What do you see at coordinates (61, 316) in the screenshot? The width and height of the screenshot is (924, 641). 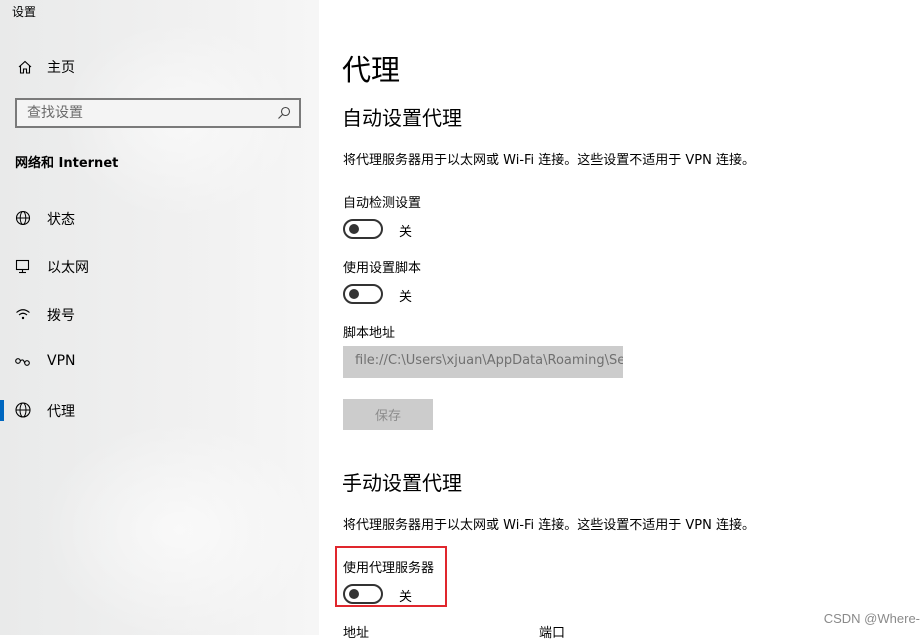 I see `sidebar-item-label: 拨号` at bounding box center [61, 316].